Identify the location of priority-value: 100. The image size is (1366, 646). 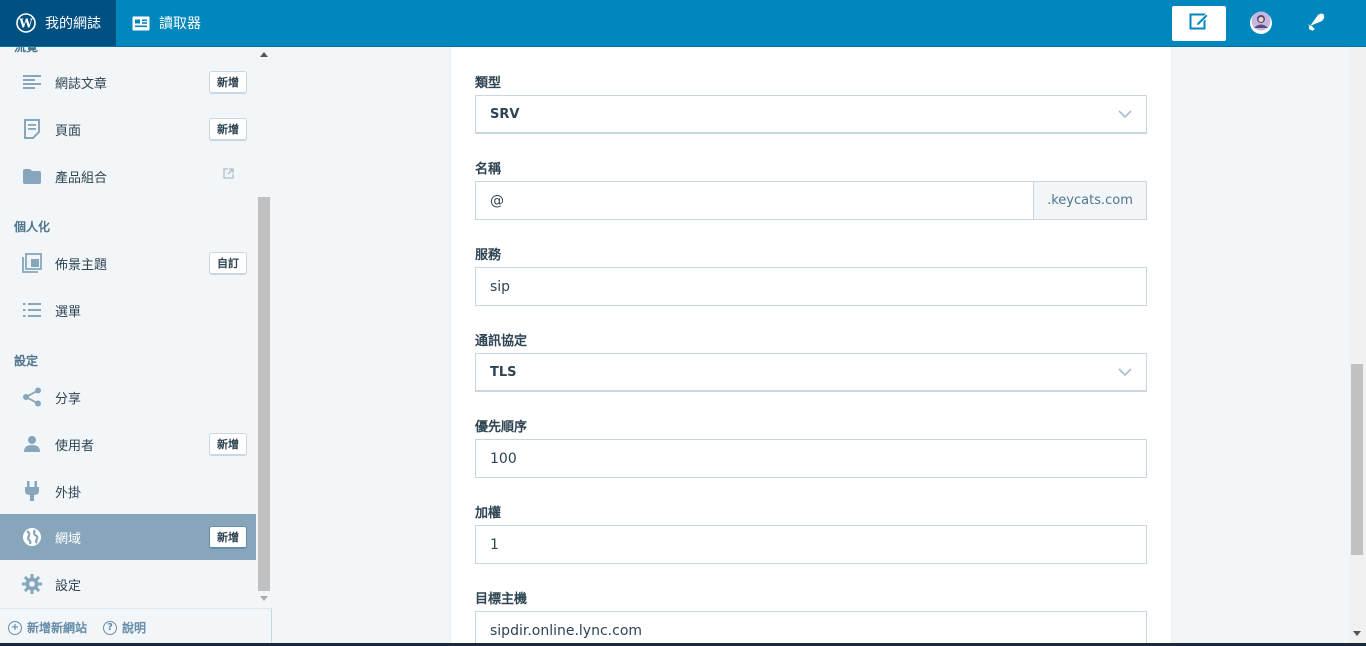
(503, 458).